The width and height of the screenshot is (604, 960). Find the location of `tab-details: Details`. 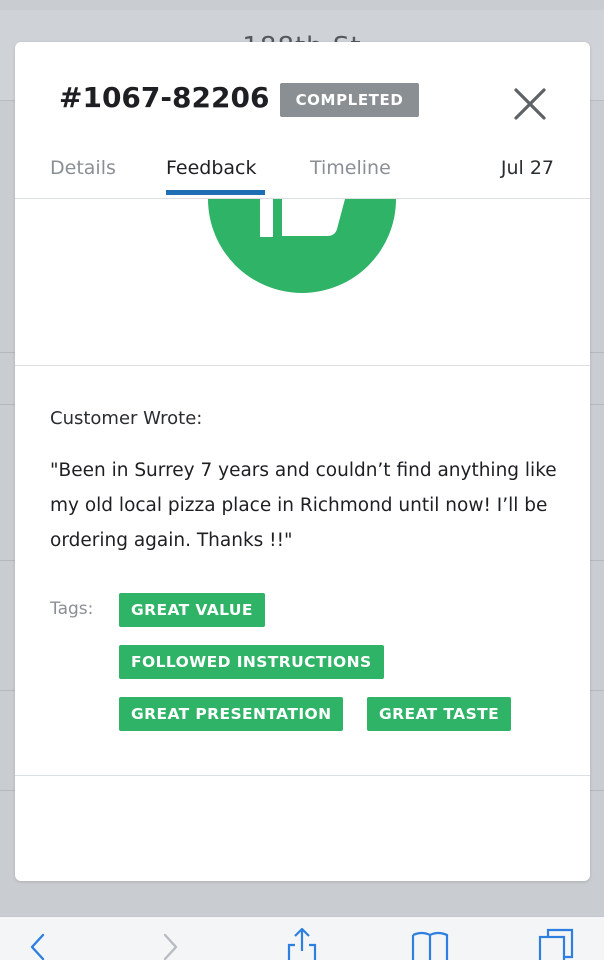

tab-details: Details is located at coordinates (83, 168).